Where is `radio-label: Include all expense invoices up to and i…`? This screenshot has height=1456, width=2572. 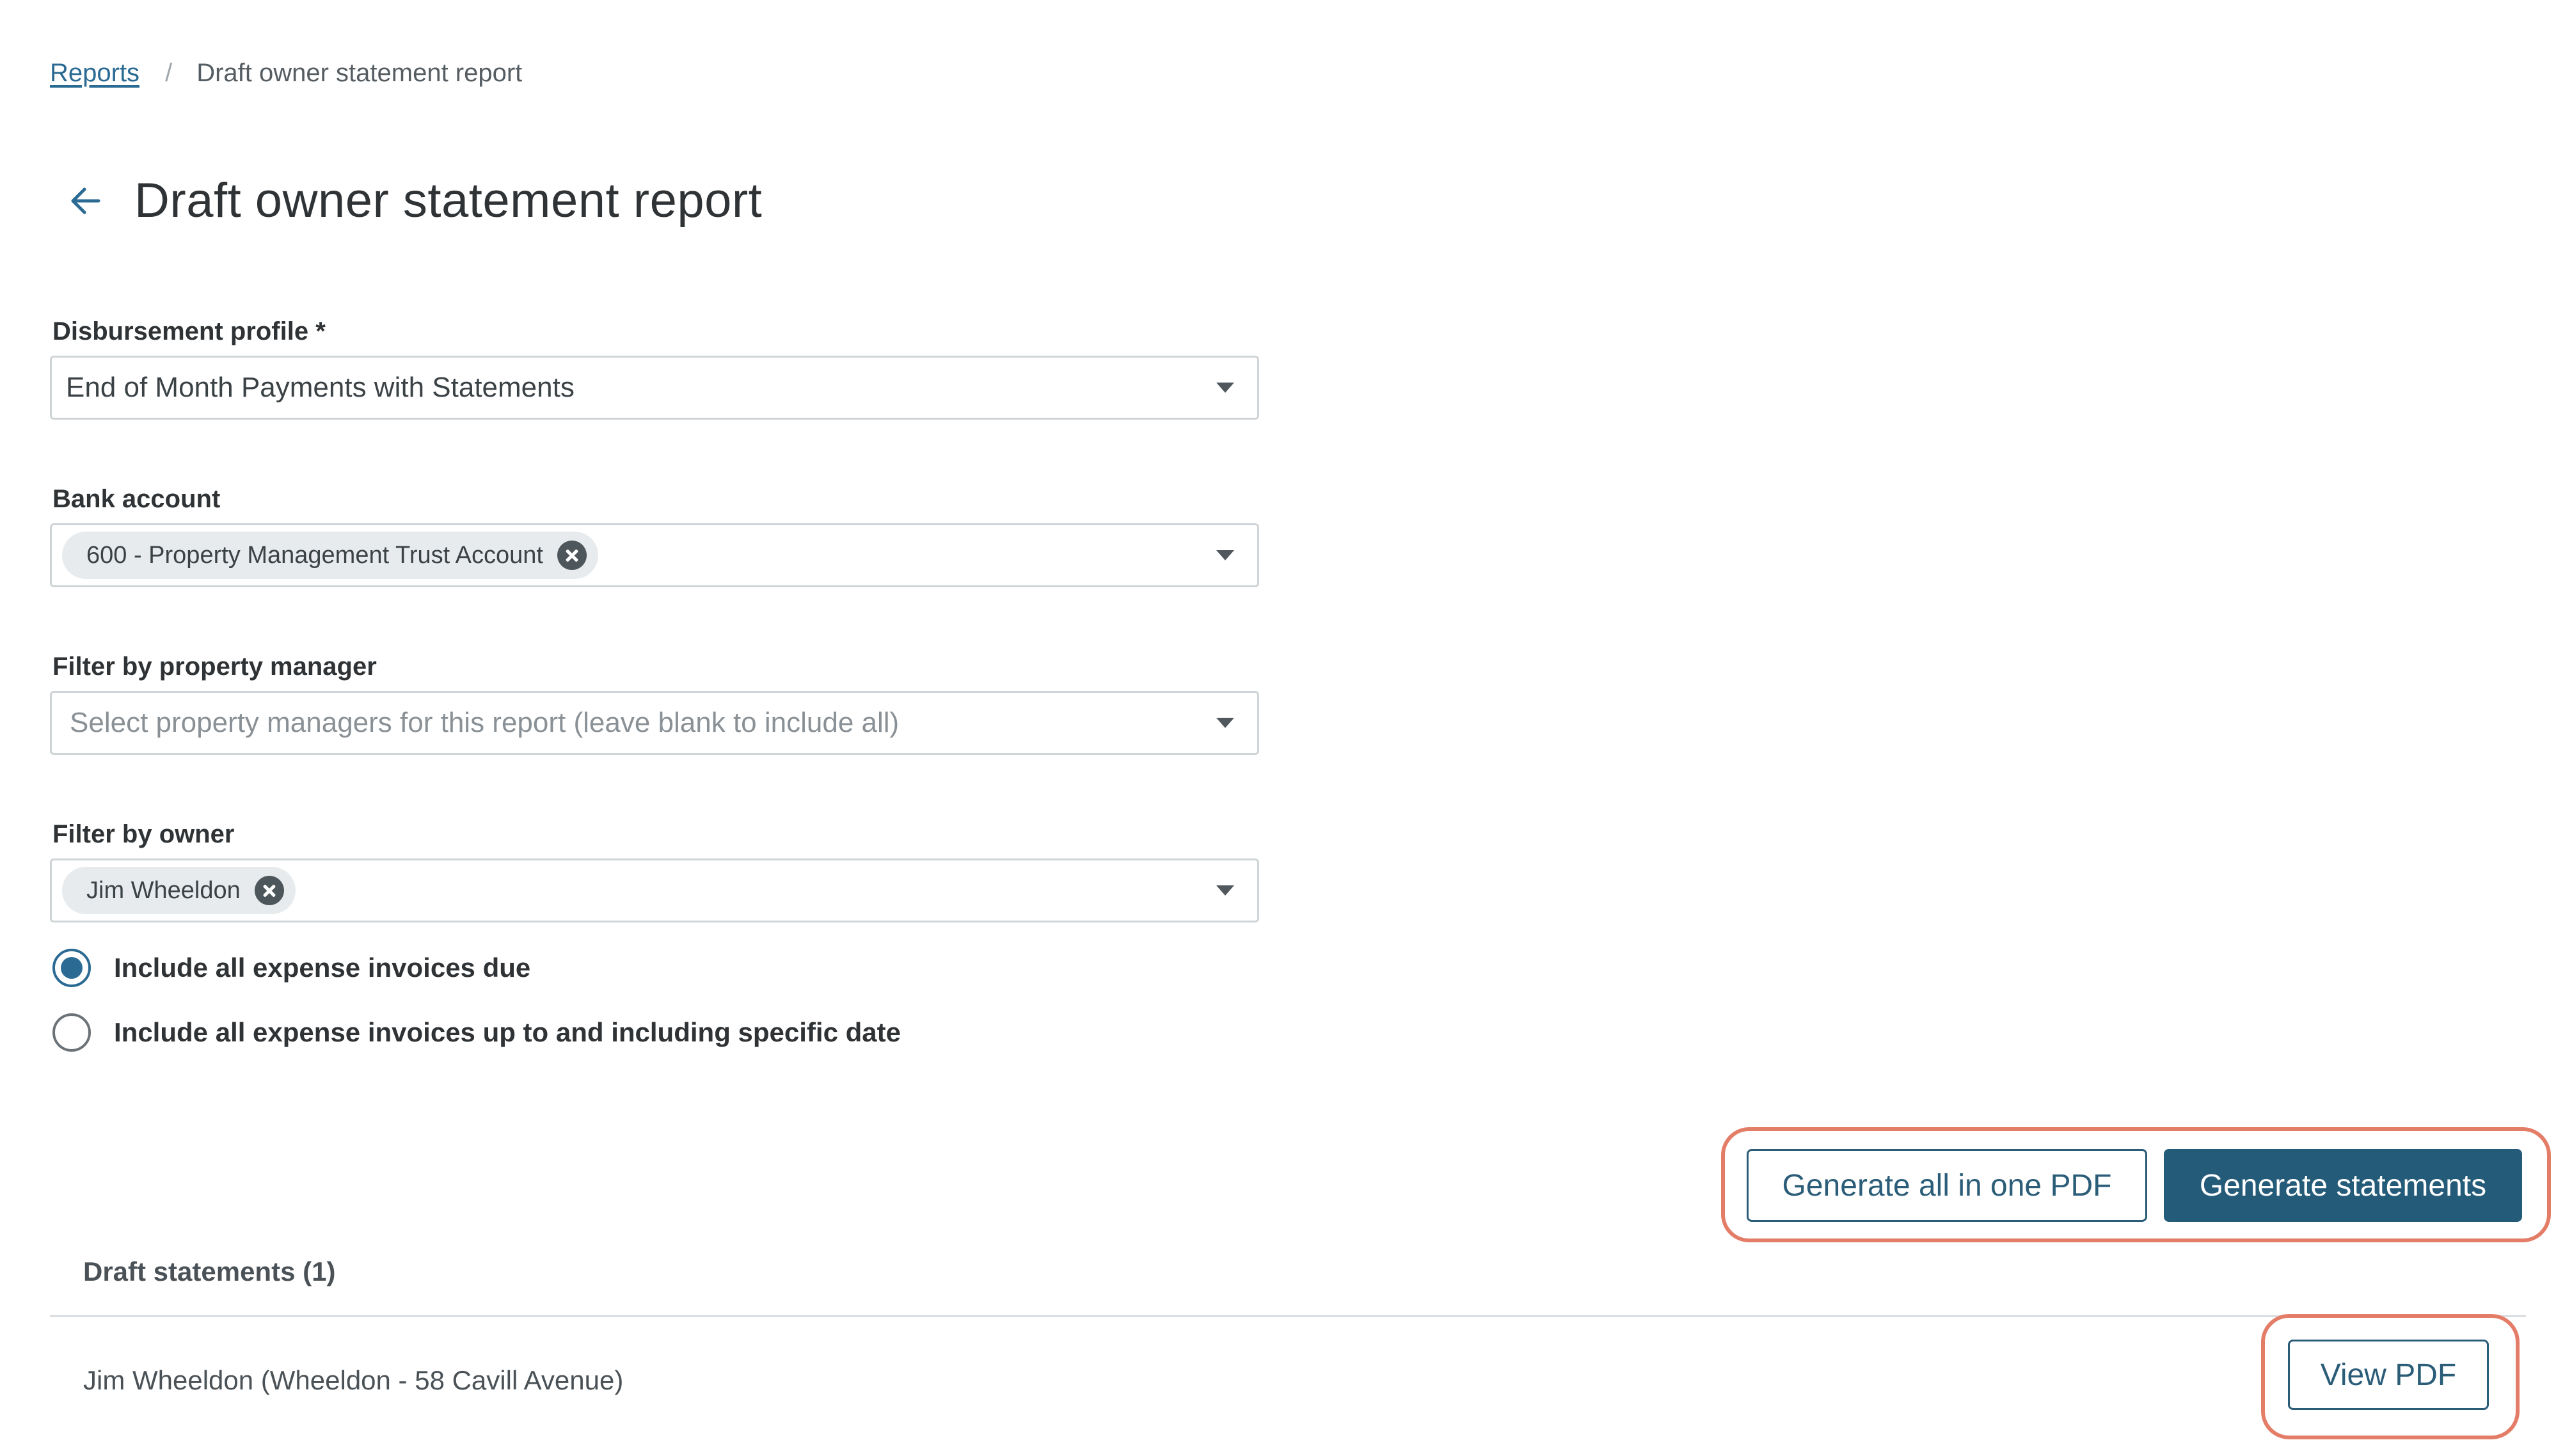 radio-label: Include all expense invoices up to and i… is located at coordinates (507, 1032).